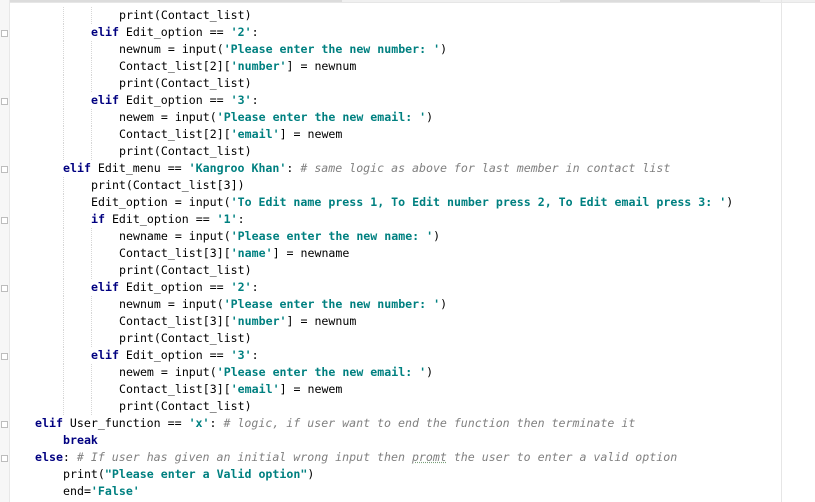 The width and height of the screenshot is (815, 502). I want to click on code-text: Contact_list[2][, so click(175, 66).